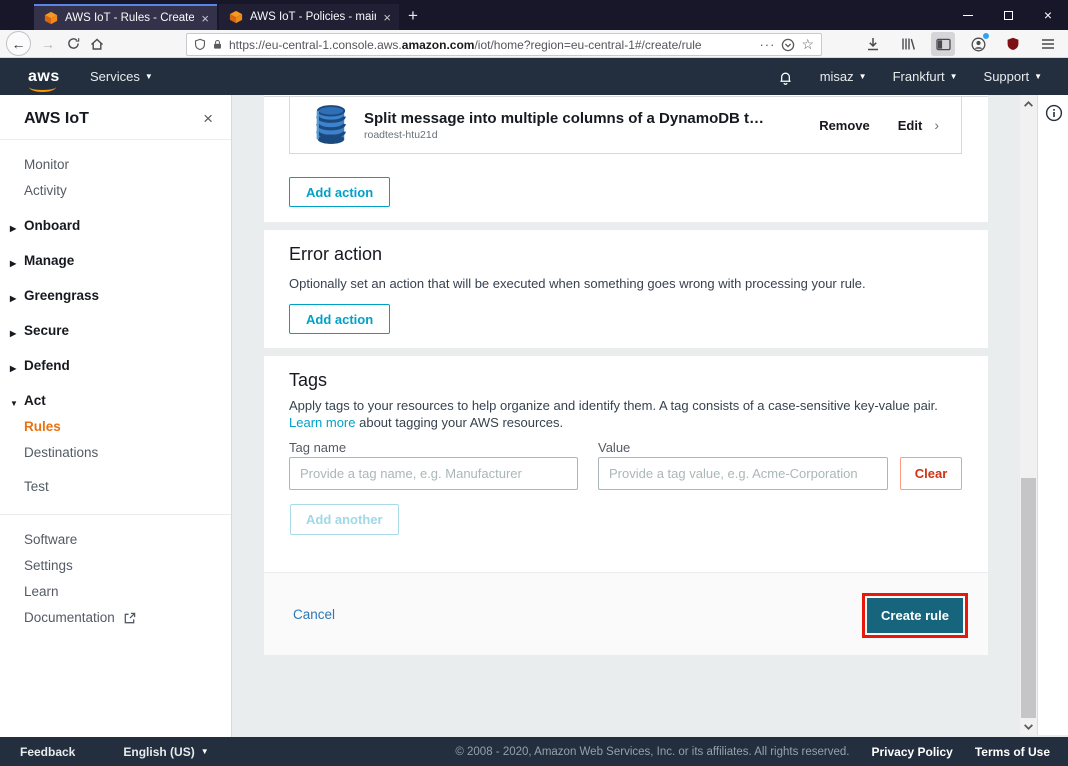 This screenshot has width=1068, height=766. What do you see at coordinates (115, 566) in the screenshot?
I see `sidebar-item-settings: Settings` at bounding box center [115, 566].